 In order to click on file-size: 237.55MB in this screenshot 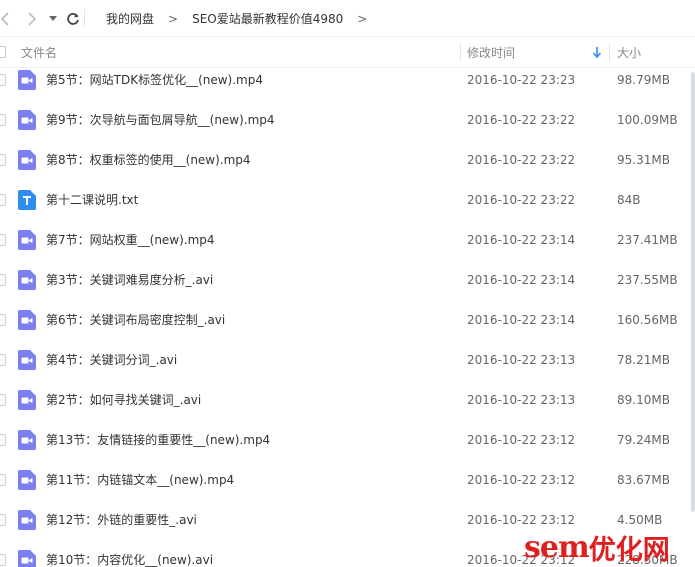, I will do `click(647, 280)`.